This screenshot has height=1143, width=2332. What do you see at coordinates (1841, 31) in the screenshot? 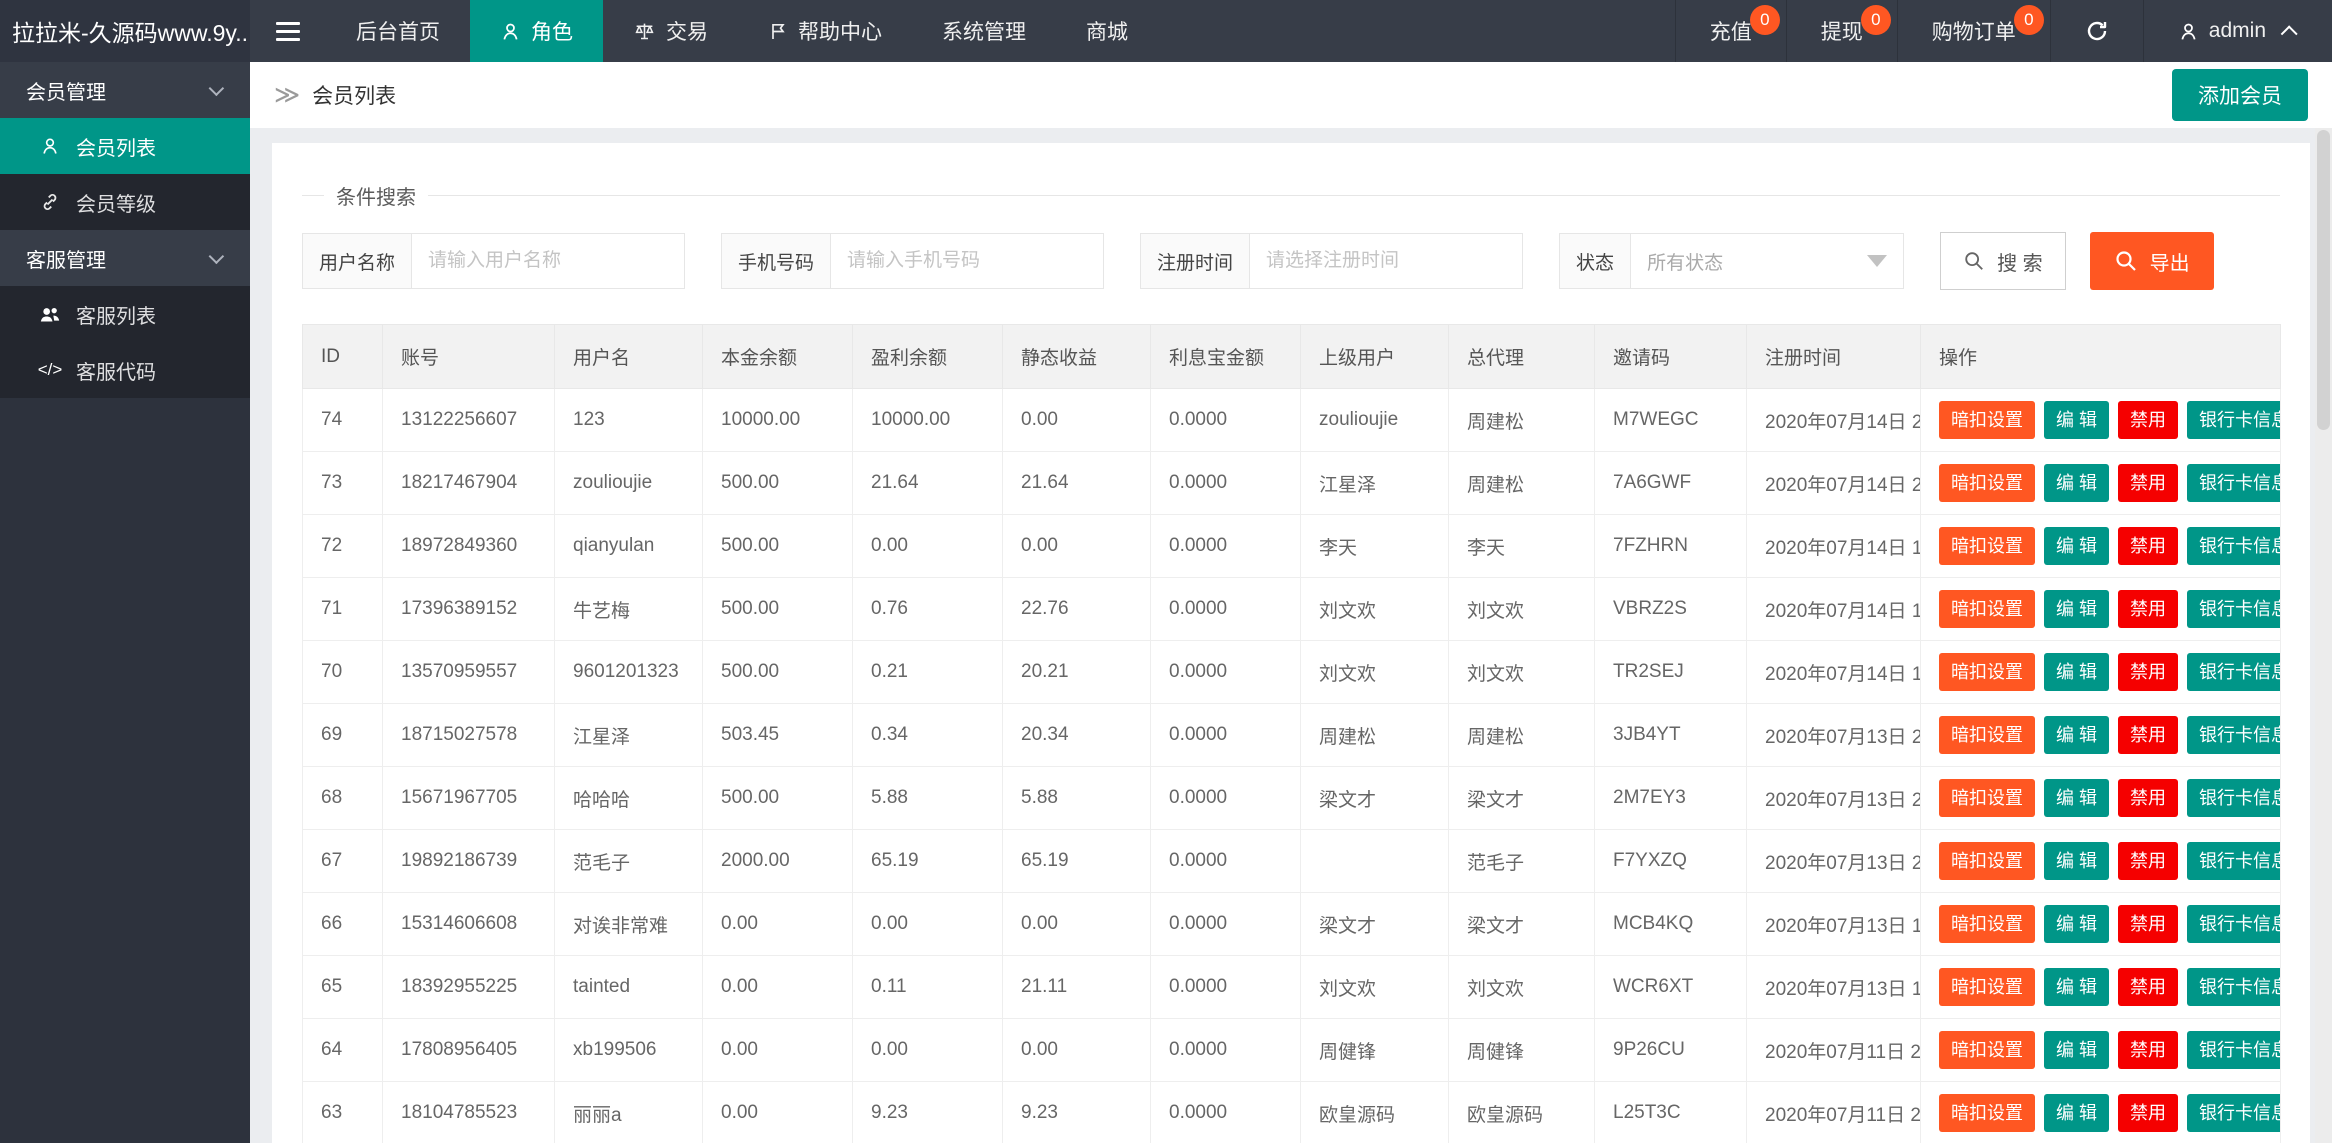
I see `withdraw-button: 提现 0` at bounding box center [1841, 31].